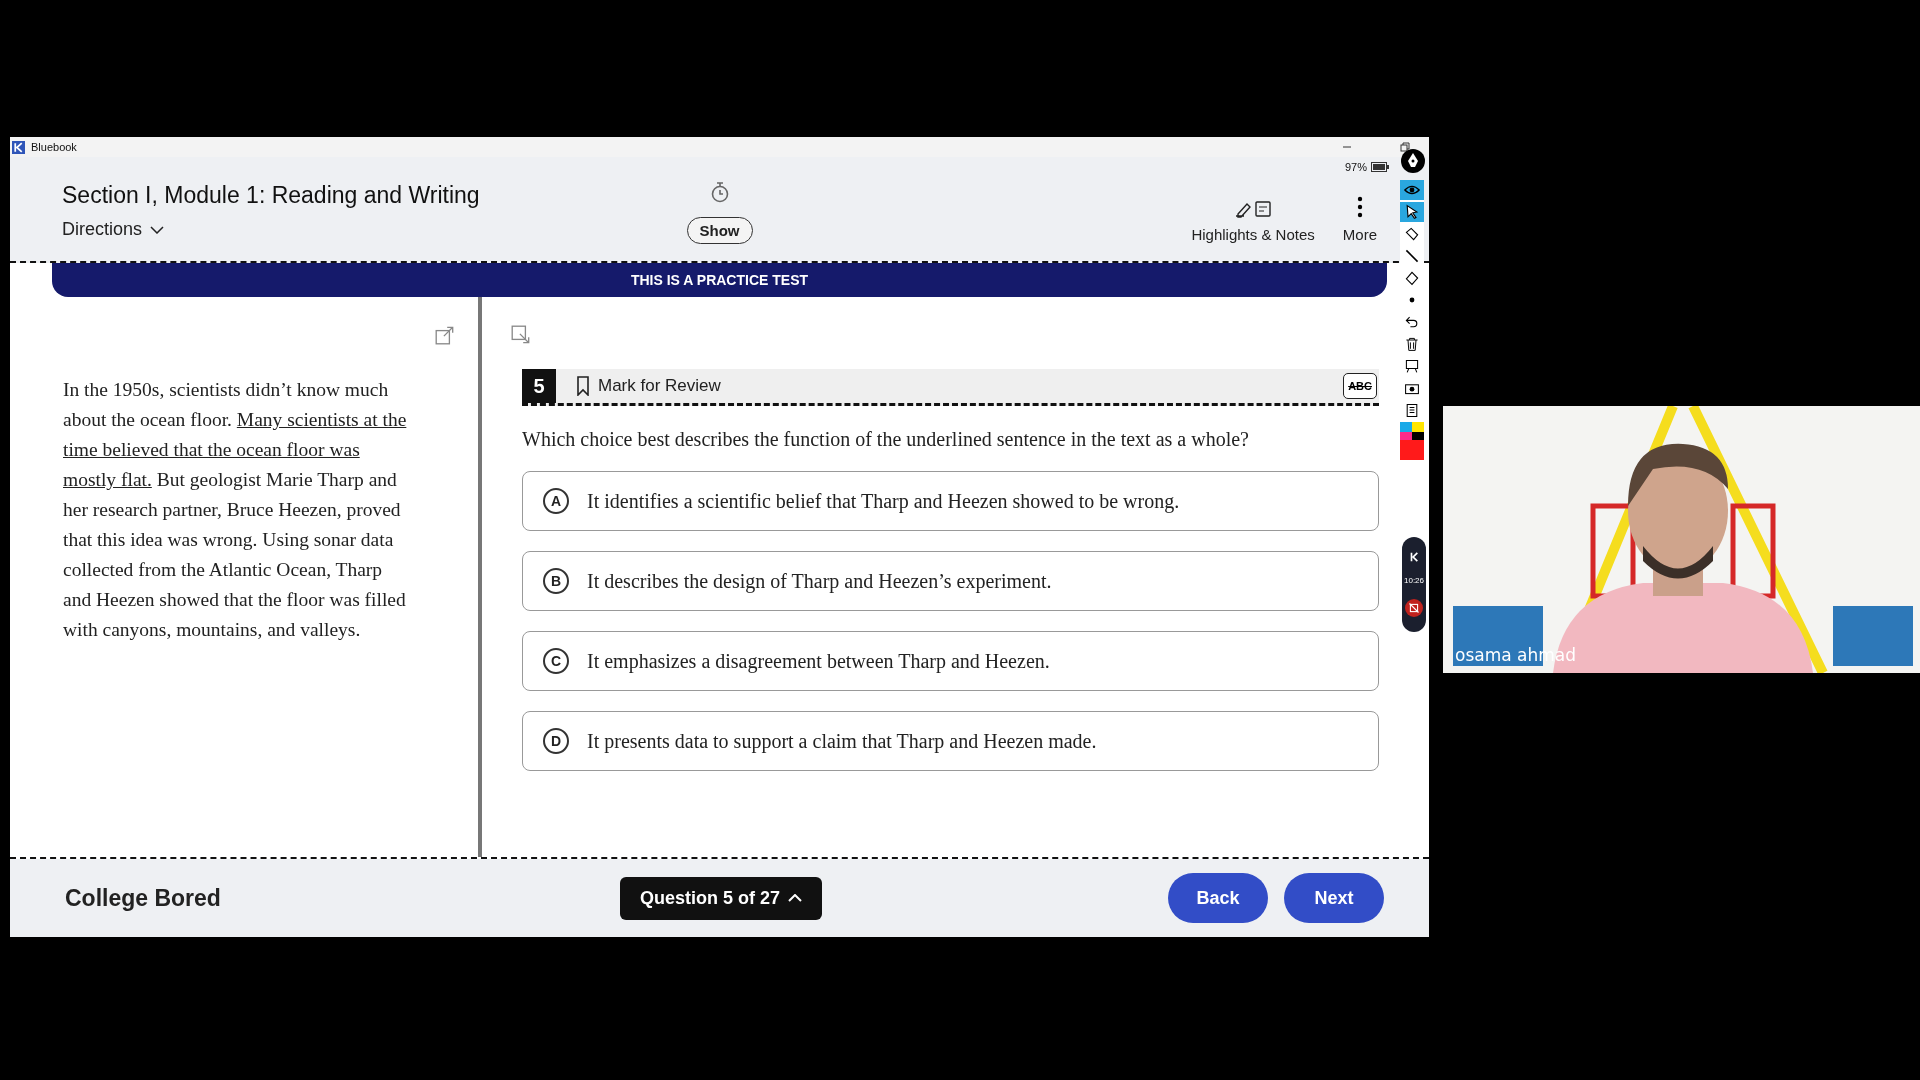  Describe the element at coordinates (1412, 190) in the screenshot. I see `eye-tool-icon` at that location.